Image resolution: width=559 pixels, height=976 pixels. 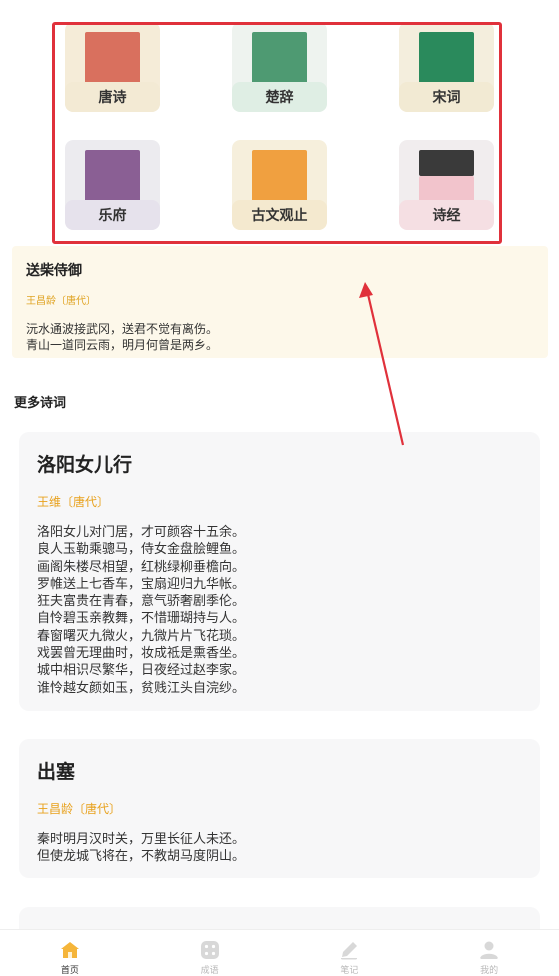 What do you see at coordinates (56, 772) in the screenshot?
I see `poem-title: 出塞` at bounding box center [56, 772].